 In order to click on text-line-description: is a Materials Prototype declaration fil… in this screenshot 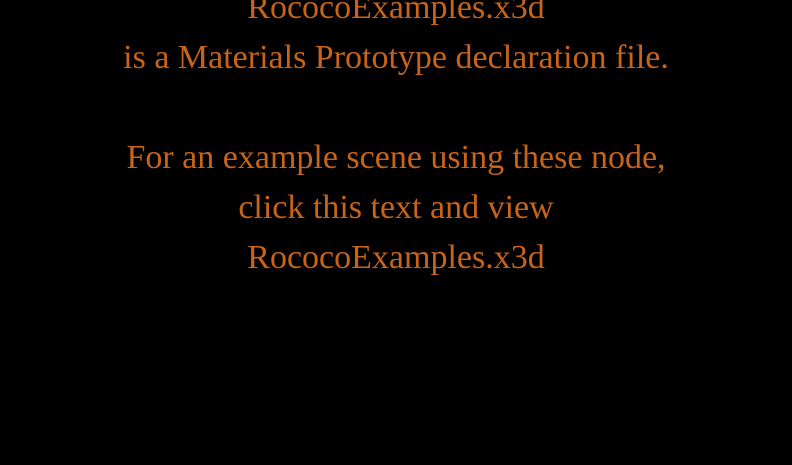, I will do `click(396, 58)`.